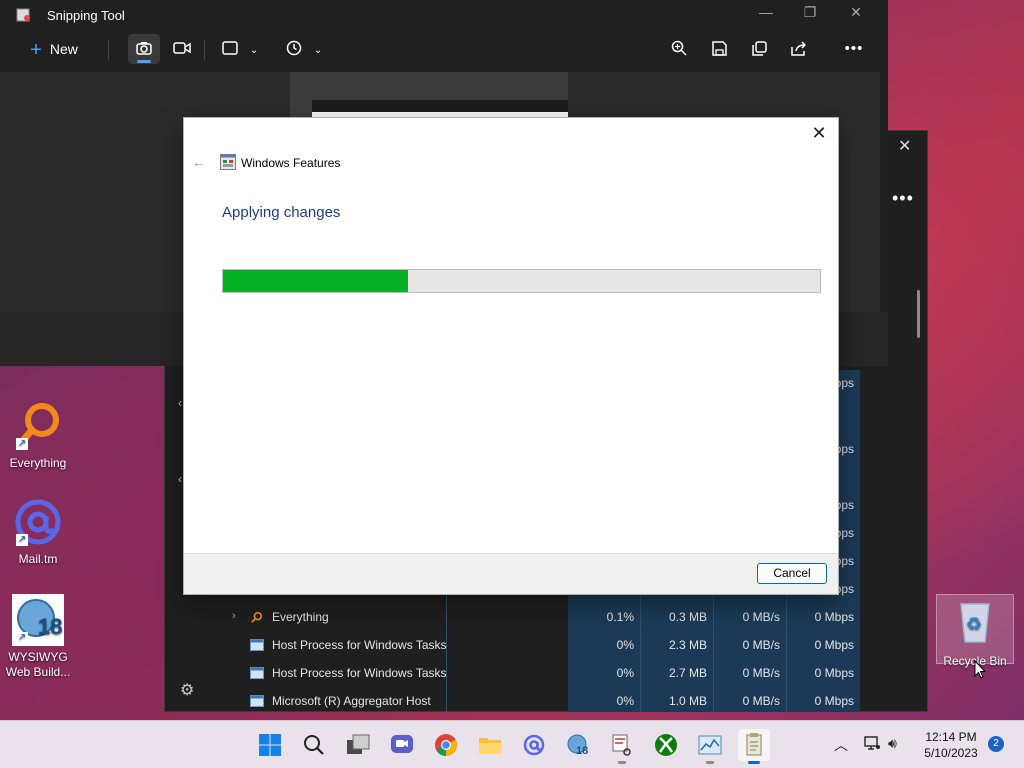 The height and width of the screenshot is (768, 1024). I want to click on table-row: › Everything 0.1% 0.3 MB 0 MB/s 0 Mbps, so click(538, 617).